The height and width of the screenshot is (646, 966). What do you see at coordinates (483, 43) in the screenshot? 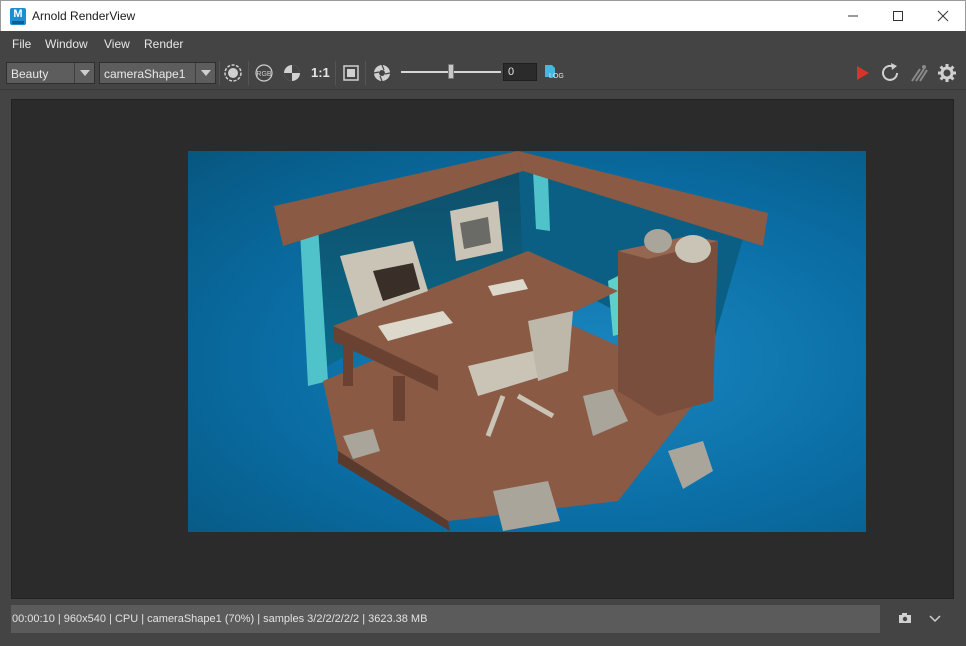
I see `menu-bar: File Window View Render` at bounding box center [483, 43].